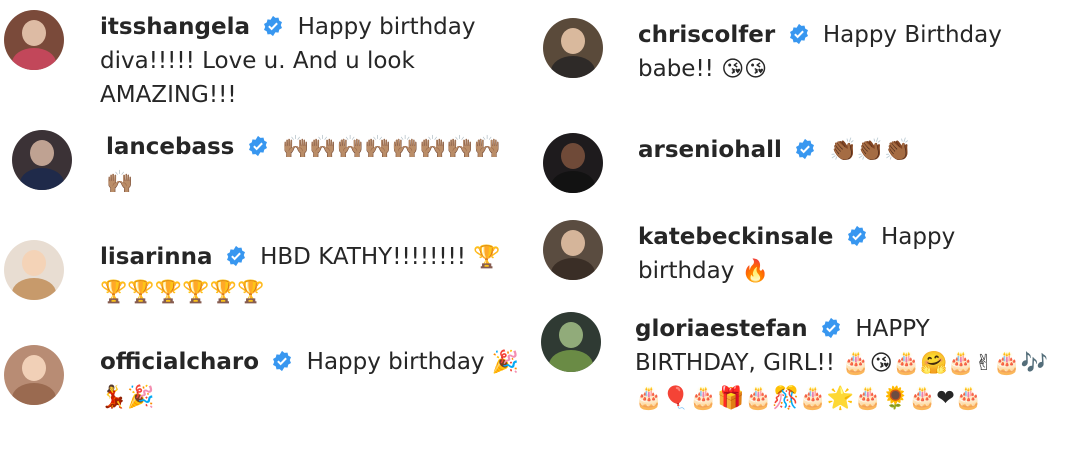 Image resolution: width=1074 pixels, height=459 pixels. What do you see at coordinates (790, 163) in the screenshot?
I see `comment-arseniohall: arseniohall 👏🏾👏🏾👏🏾` at bounding box center [790, 163].